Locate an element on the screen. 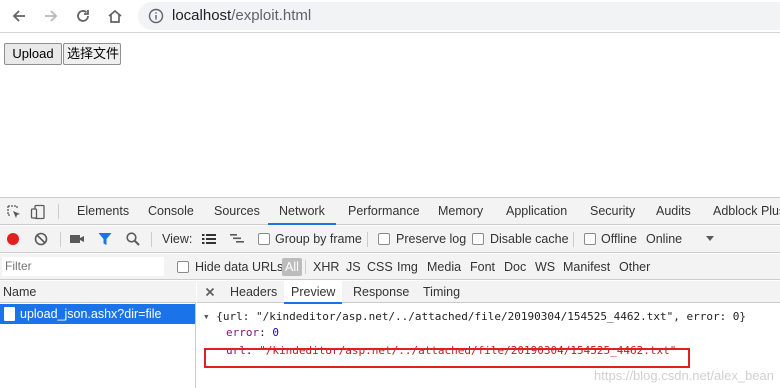  hide-data-urls-checkbox is located at coordinates (183, 267).